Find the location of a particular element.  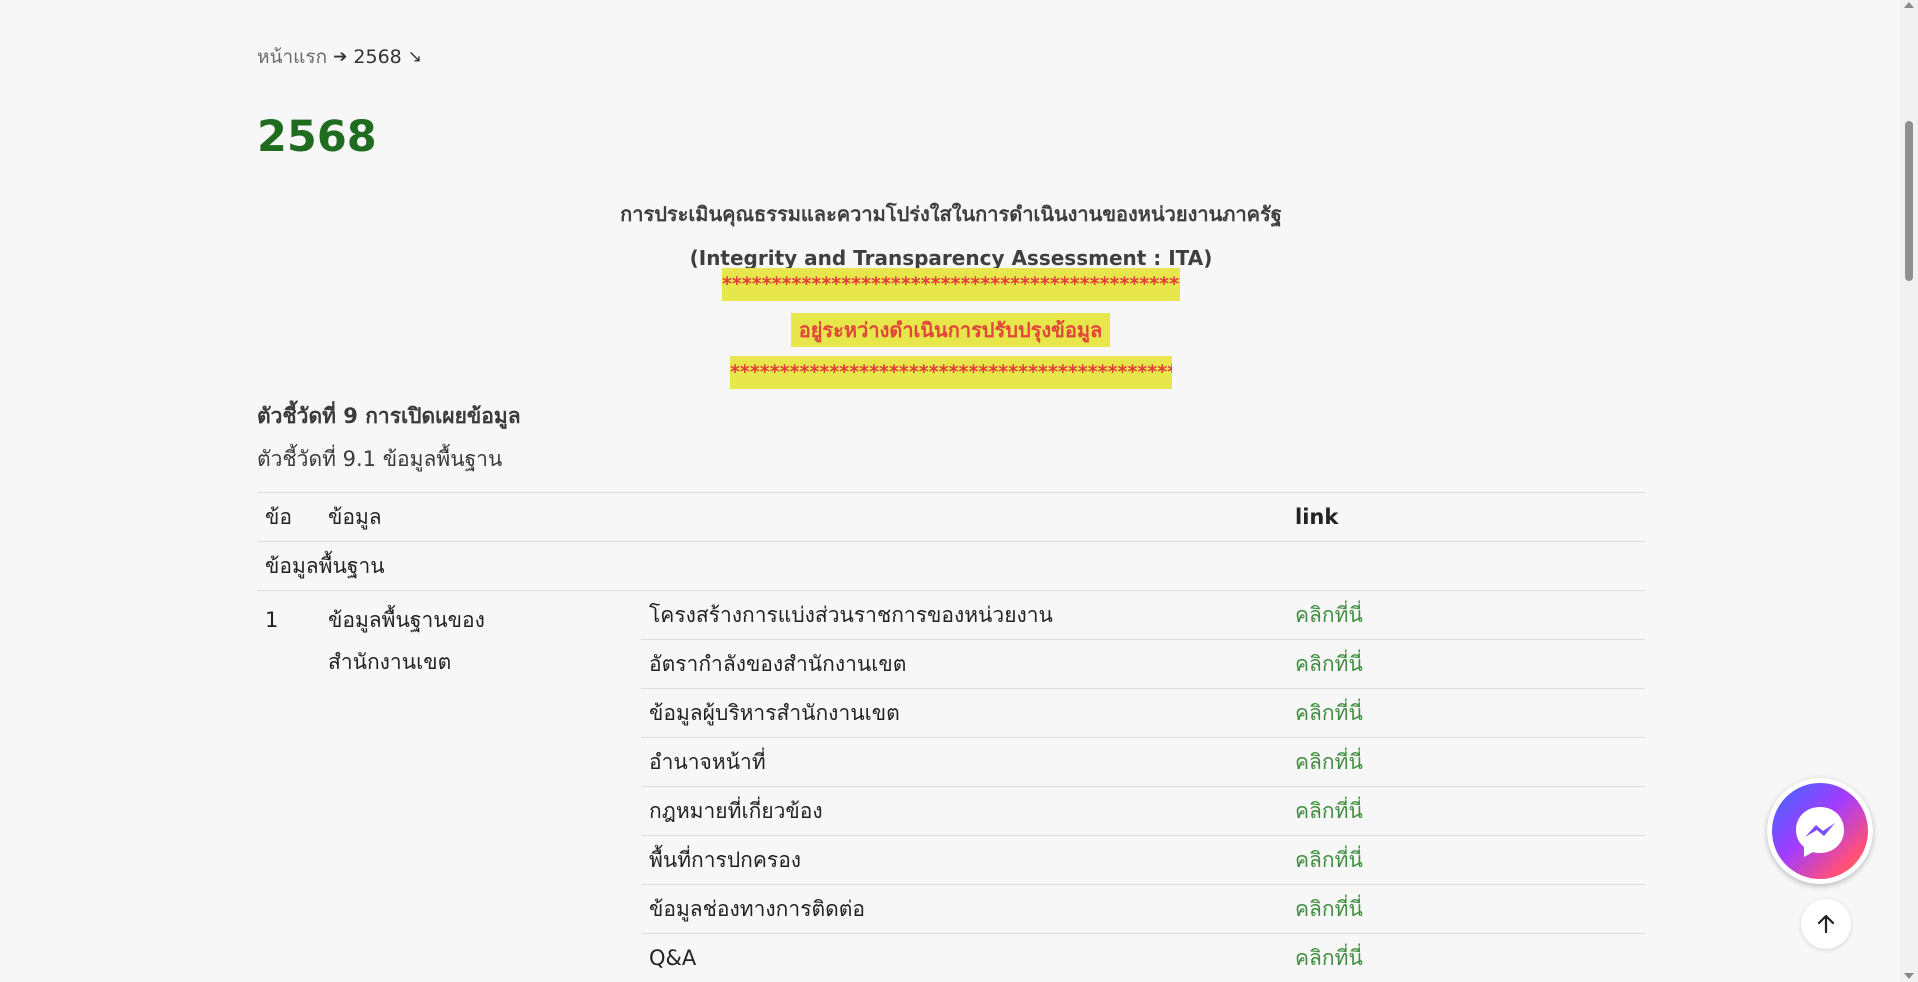

row-number: 1 is located at coordinates (288, 786).